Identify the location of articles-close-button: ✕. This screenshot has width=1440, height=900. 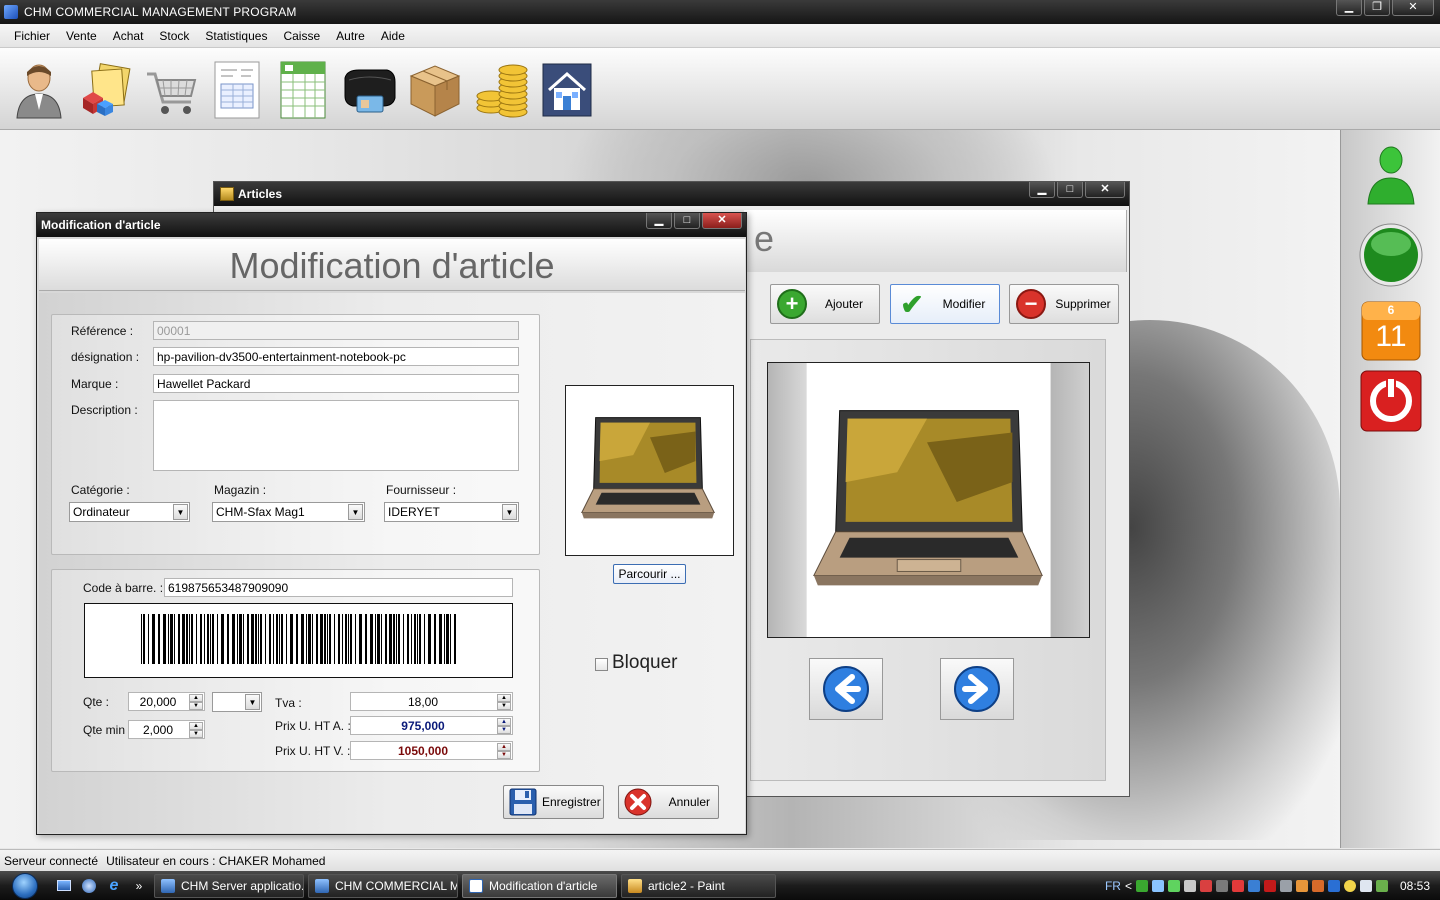
(1105, 190).